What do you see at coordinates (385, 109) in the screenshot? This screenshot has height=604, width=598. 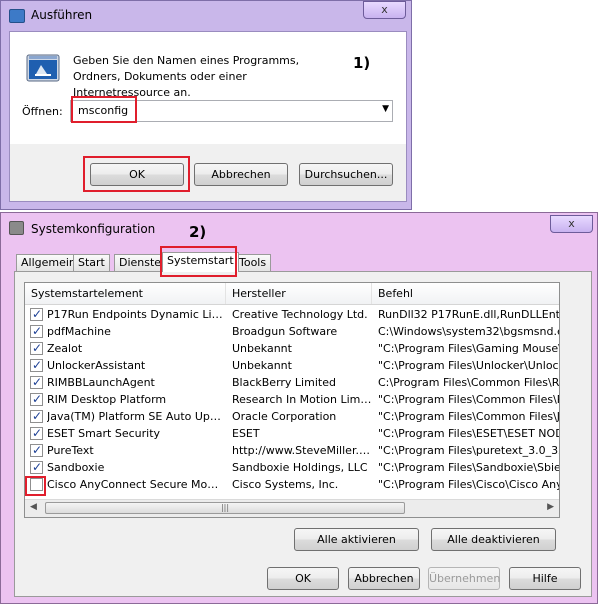 I see `chevron-down-icon: ▼` at bounding box center [385, 109].